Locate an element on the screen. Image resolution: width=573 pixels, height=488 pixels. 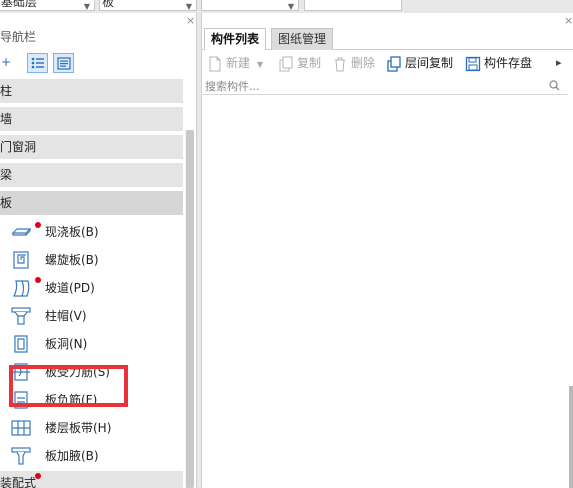
category-door-window-opening: 门窗洞 is located at coordinates (91, 147).